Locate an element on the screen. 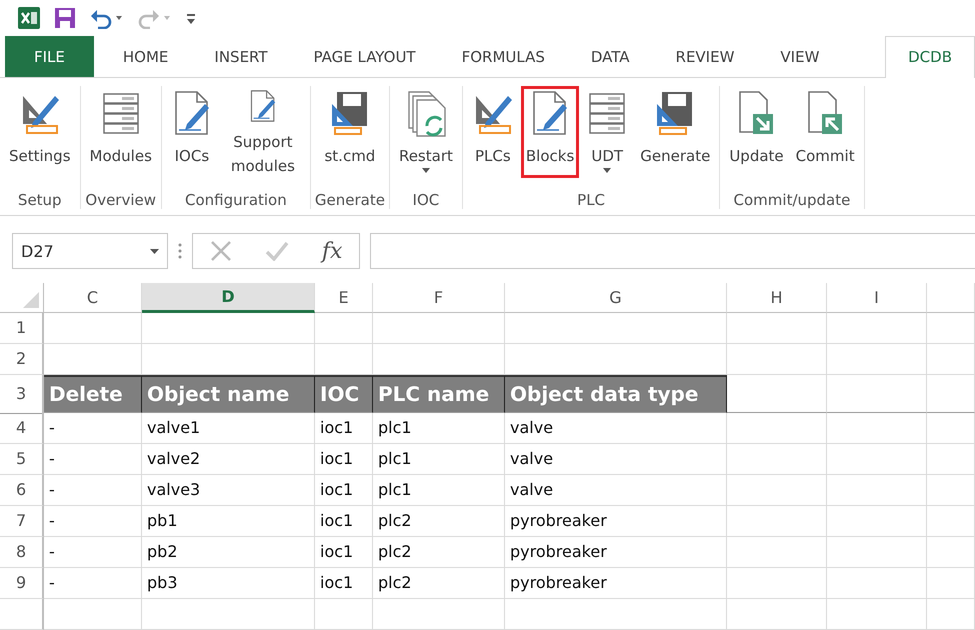 This screenshot has height=630, width=975. spreadsheet-app-icon is located at coordinates (29, 17).